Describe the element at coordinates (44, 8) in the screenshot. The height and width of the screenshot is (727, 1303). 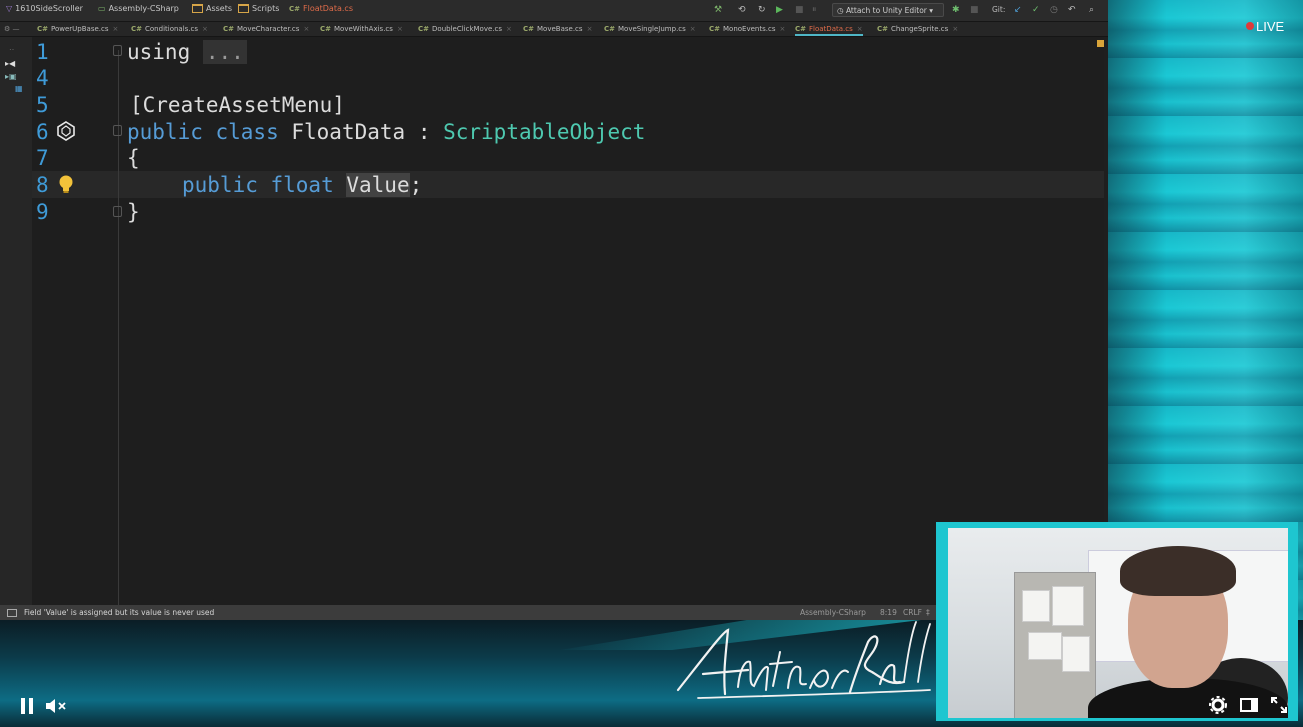
I see `breadcrumb-solution: ▽ 1610SideScroller` at that location.